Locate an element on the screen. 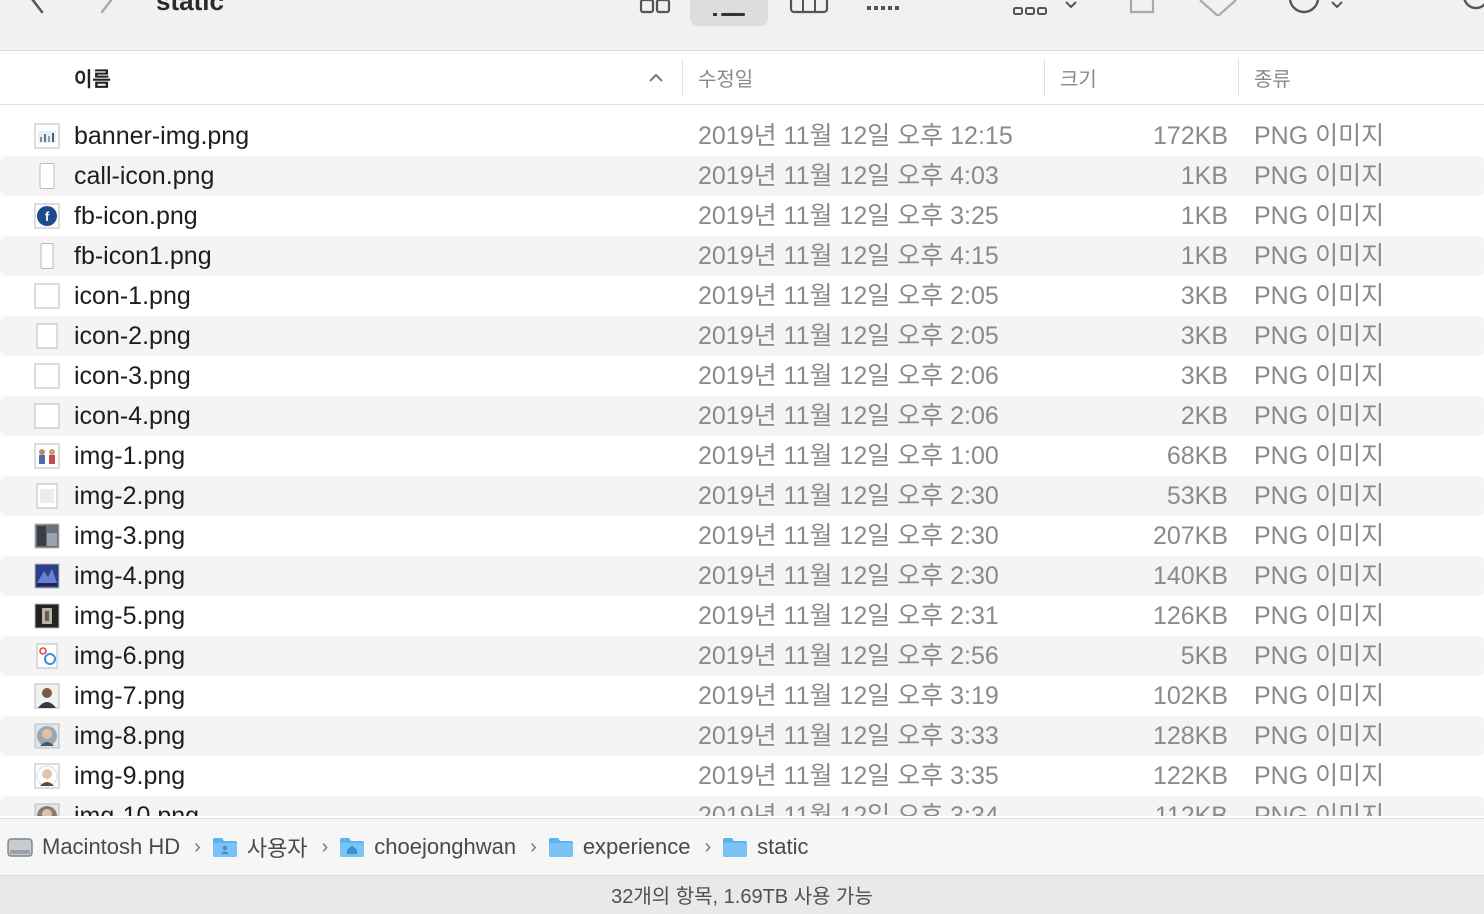 The image size is (1484, 914). group-by-icon is located at coordinates (1045, 8).